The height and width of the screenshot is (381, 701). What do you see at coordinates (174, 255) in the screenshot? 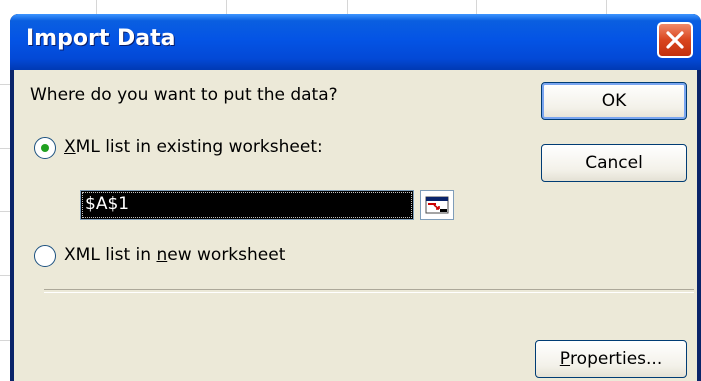
I see `radio-new-worksheet-label: XML list in new worksheet` at bounding box center [174, 255].